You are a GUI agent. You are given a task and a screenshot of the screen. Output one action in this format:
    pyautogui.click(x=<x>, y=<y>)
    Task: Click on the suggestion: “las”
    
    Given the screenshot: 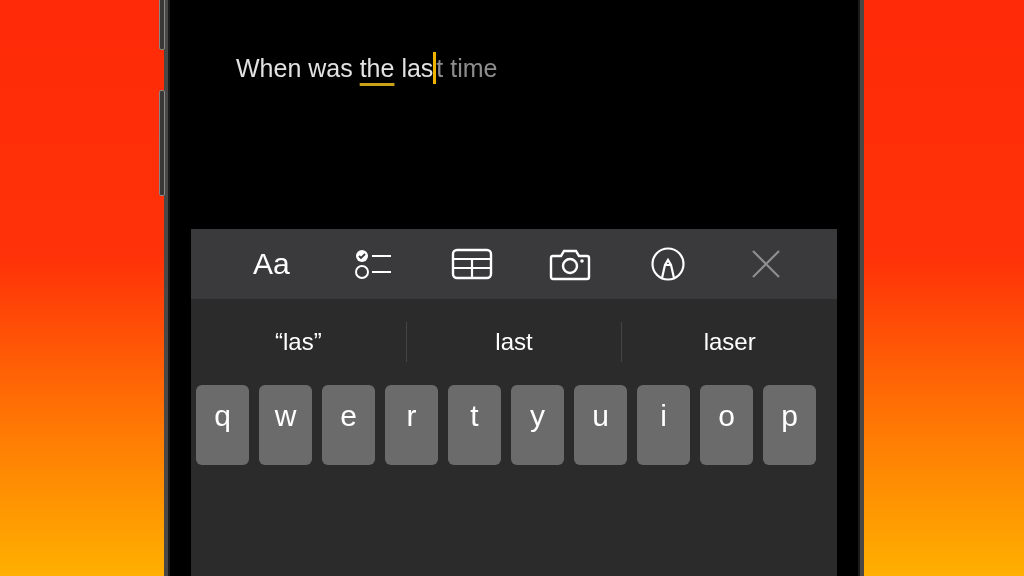 What is the action you would take?
    pyautogui.click(x=298, y=341)
    